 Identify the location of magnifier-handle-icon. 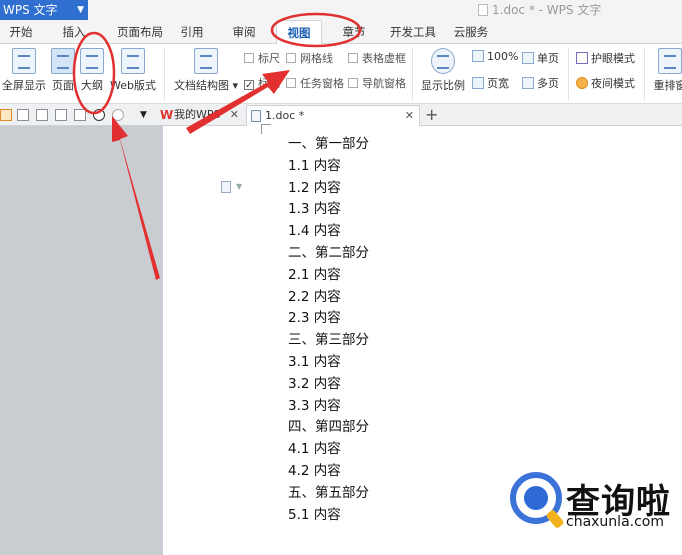
(555, 519).